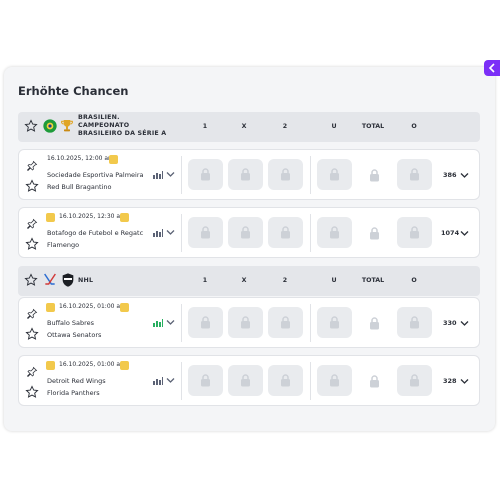  I want to click on away-team: Flamengo, so click(63, 245).